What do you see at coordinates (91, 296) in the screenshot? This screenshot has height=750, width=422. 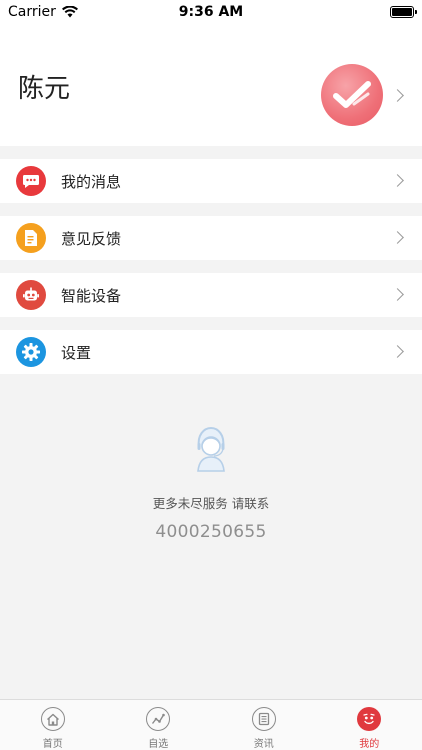 I see `menu-item-label: 智能设备` at bounding box center [91, 296].